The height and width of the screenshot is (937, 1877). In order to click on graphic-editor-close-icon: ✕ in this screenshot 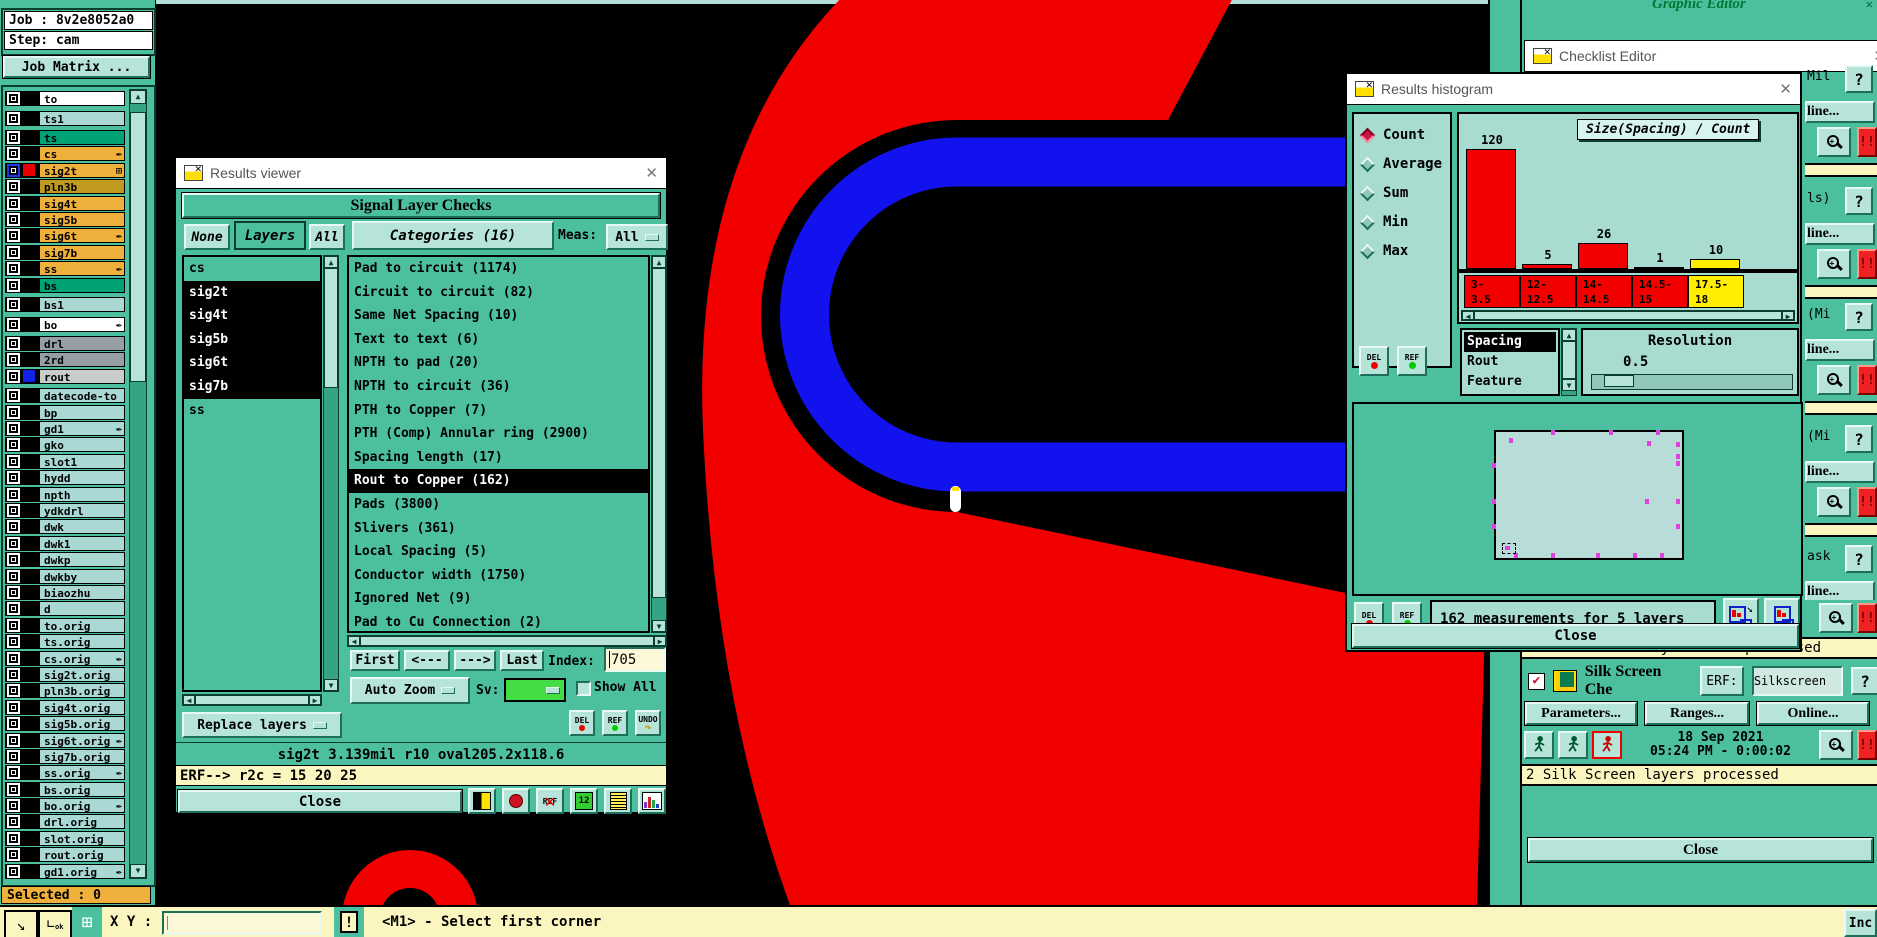, I will do `click(1869, 5)`.